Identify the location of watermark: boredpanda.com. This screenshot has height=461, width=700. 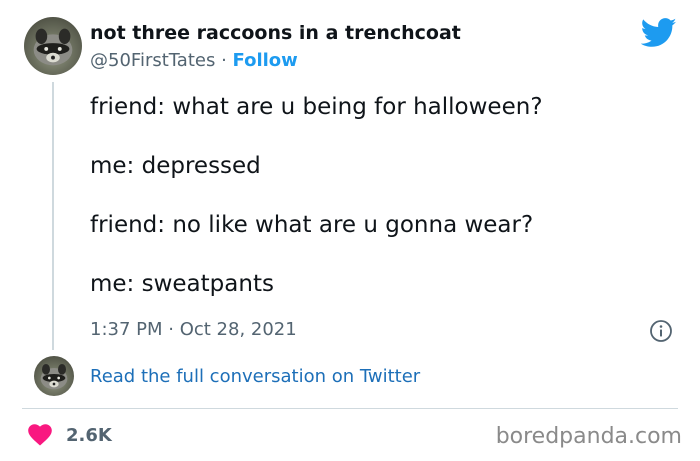
(588, 436).